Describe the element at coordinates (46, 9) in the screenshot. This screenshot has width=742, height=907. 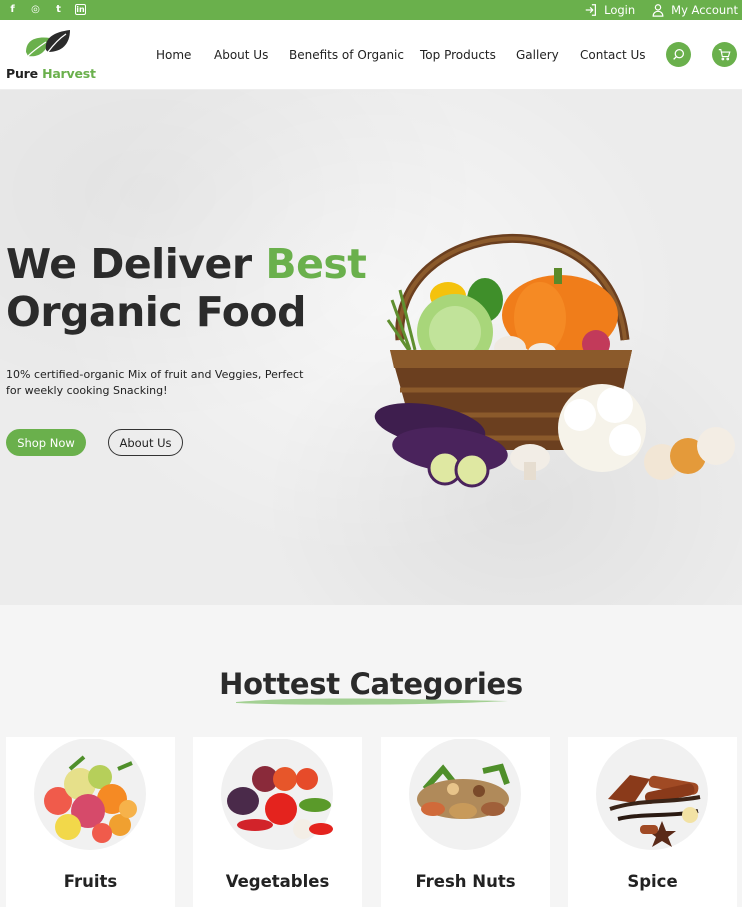
I see `social-links: f ◎ t in` at that location.